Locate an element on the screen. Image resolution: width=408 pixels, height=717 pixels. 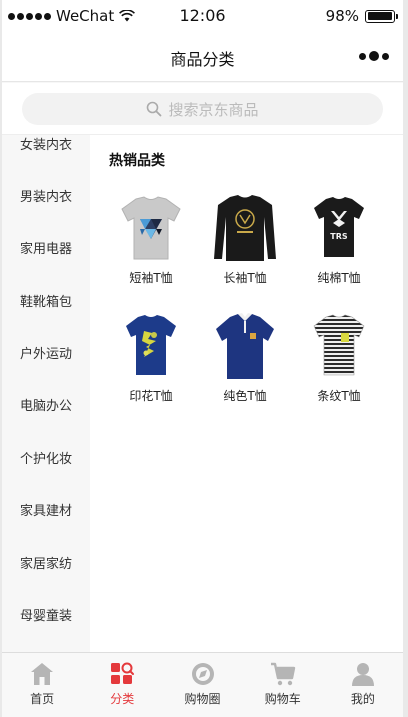
product-printed-tshirt: 印花T恤 is located at coordinates (151, 366).